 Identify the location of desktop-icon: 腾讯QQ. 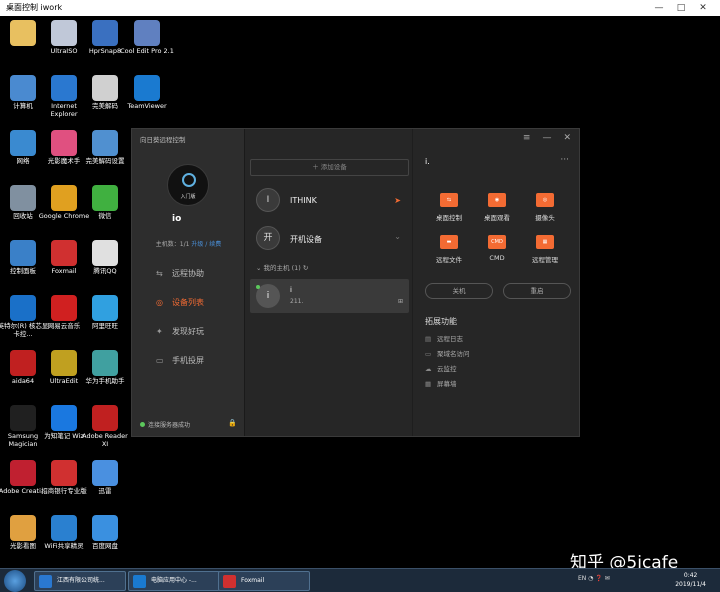
(105, 266).